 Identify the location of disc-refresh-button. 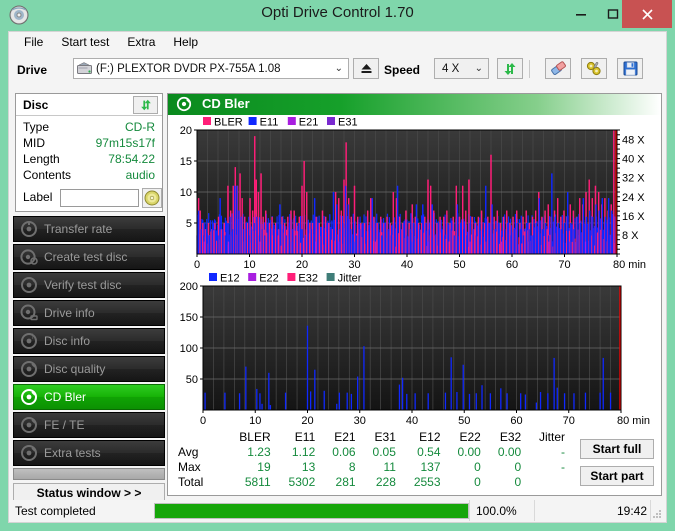
(145, 105).